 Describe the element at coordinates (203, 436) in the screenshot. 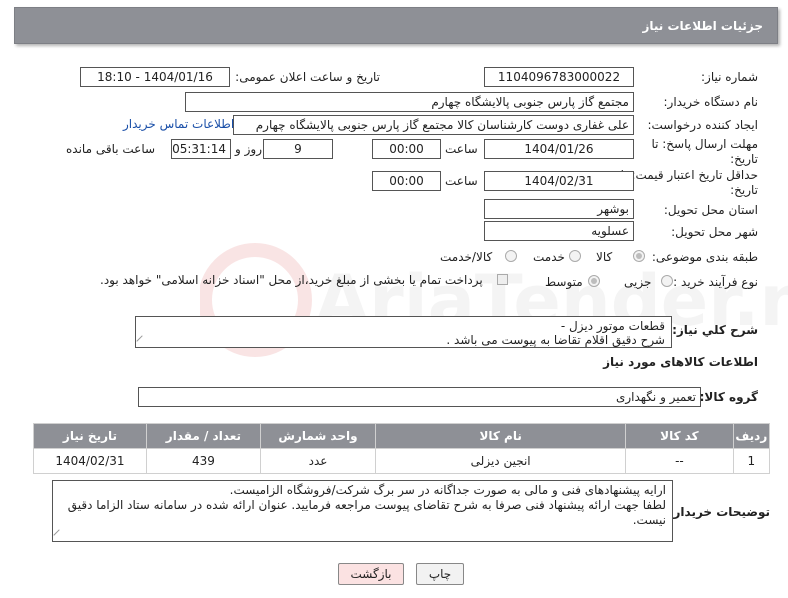

I see `col-qty: تعداد / مقدار` at that location.